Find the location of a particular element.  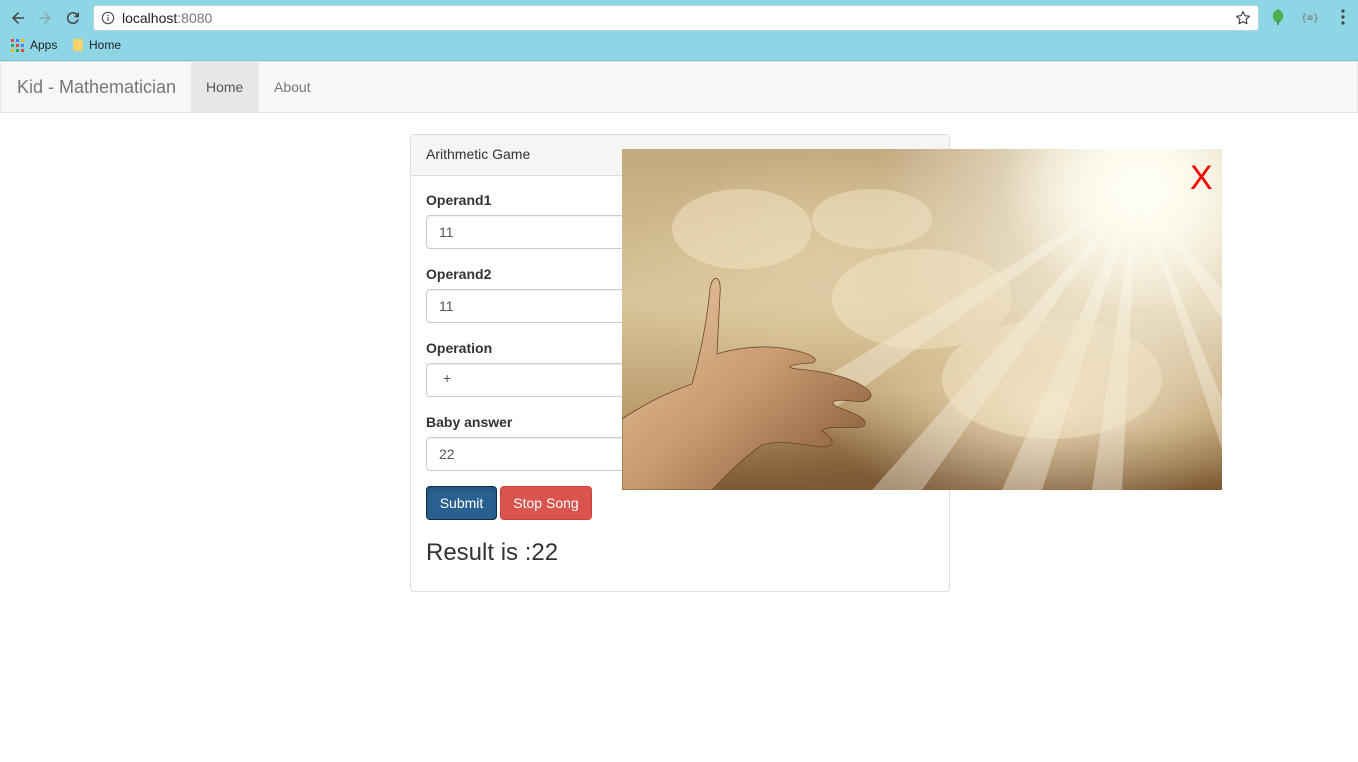

operation-label: Operation is located at coordinates (459, 348).